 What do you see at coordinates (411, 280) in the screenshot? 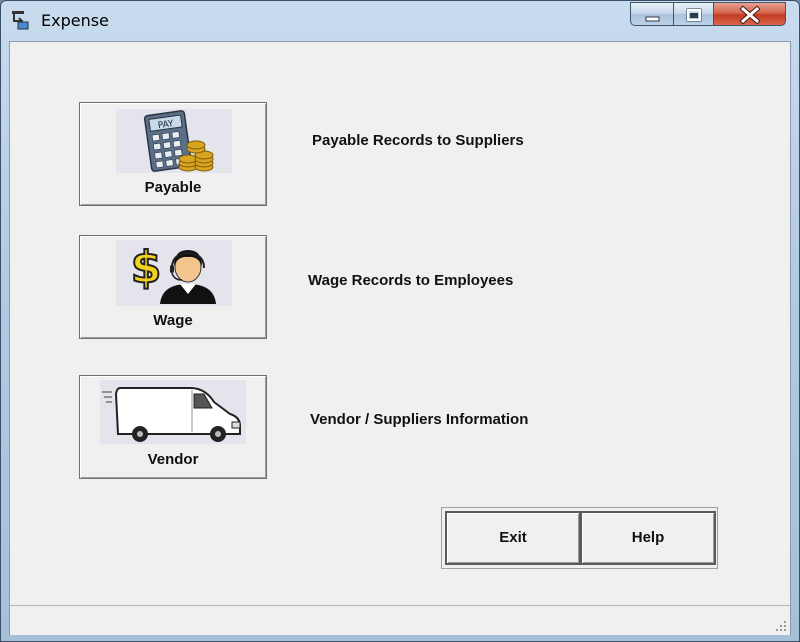
I see `wage-description: Wage Records to Employees` at bounding box center [411, 280].